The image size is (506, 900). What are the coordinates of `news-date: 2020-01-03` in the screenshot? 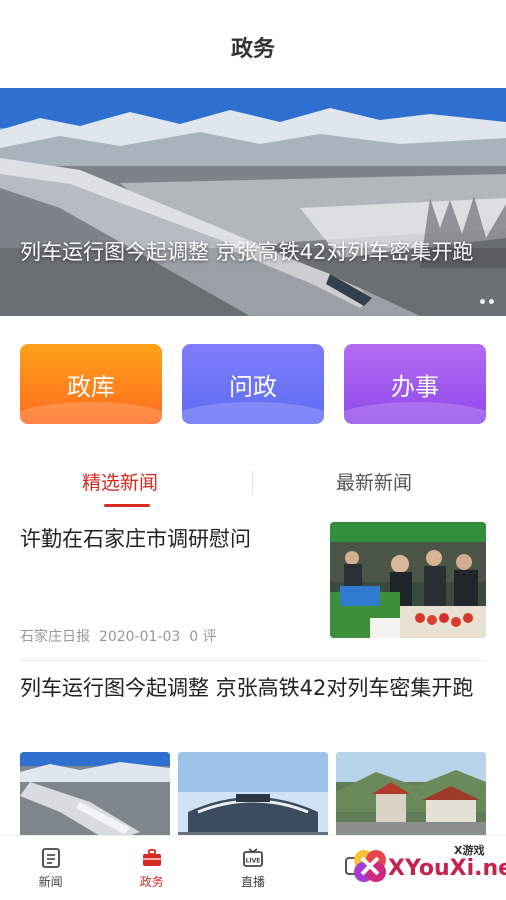 It's located at (139, 637).